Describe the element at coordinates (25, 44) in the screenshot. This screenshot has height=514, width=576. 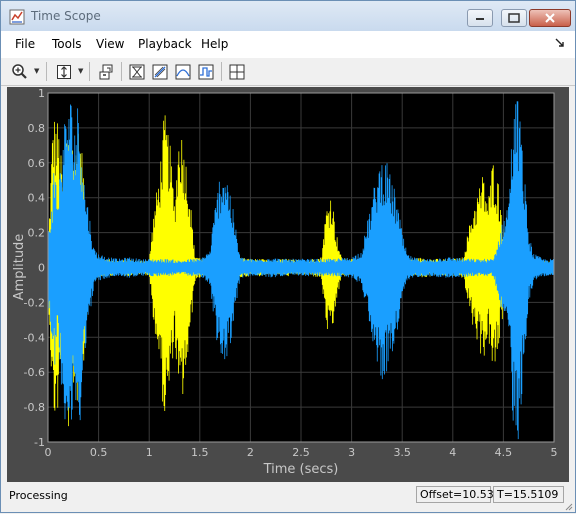
I see `menu-file: File` at that location.